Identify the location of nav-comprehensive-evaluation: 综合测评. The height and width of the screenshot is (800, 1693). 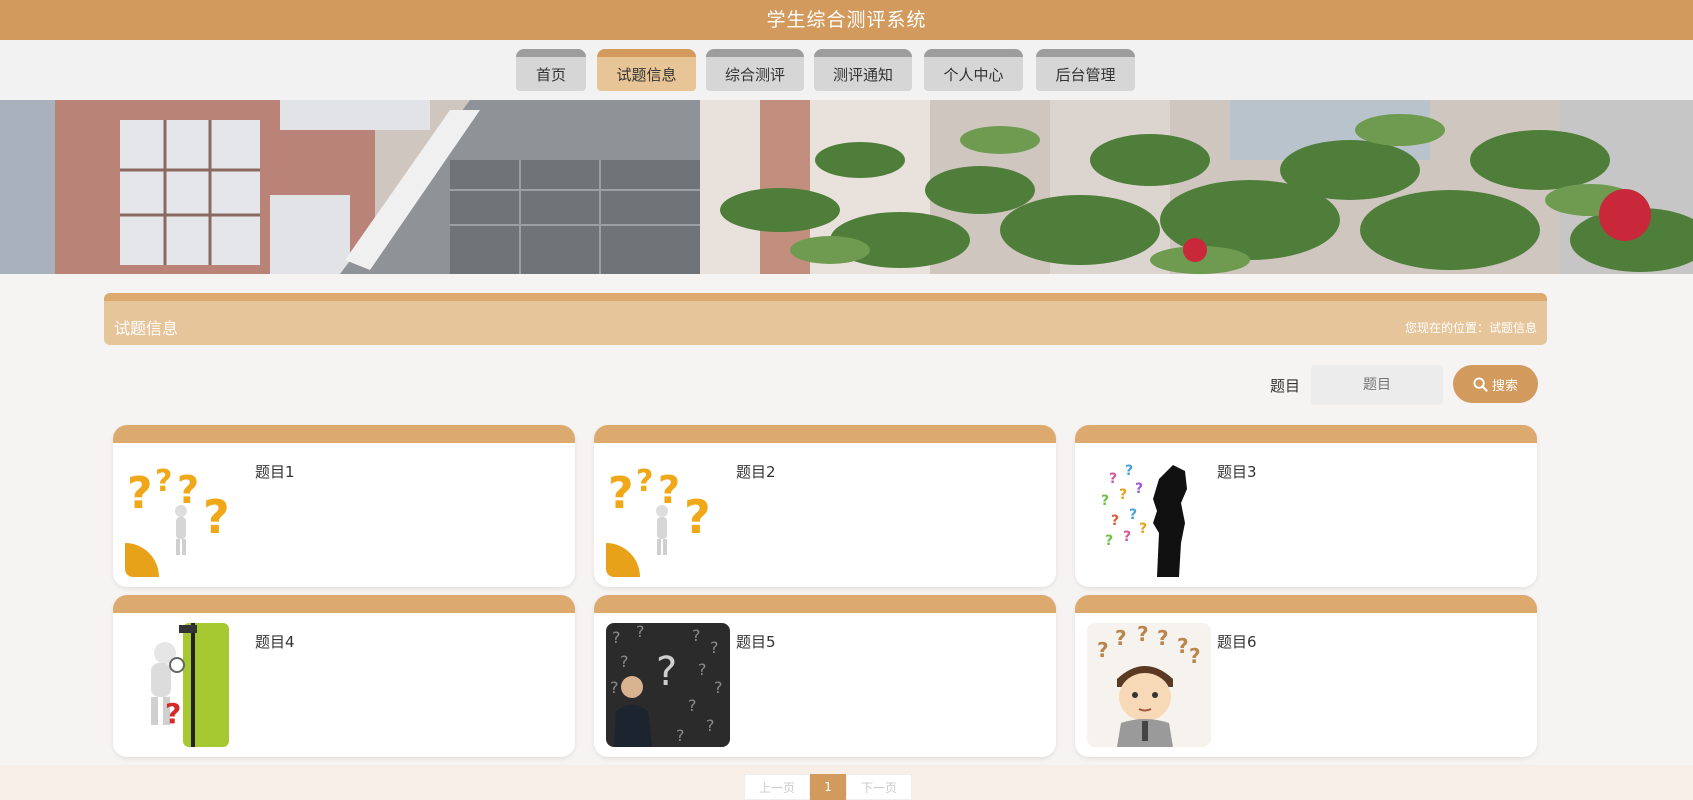
(755, 70).